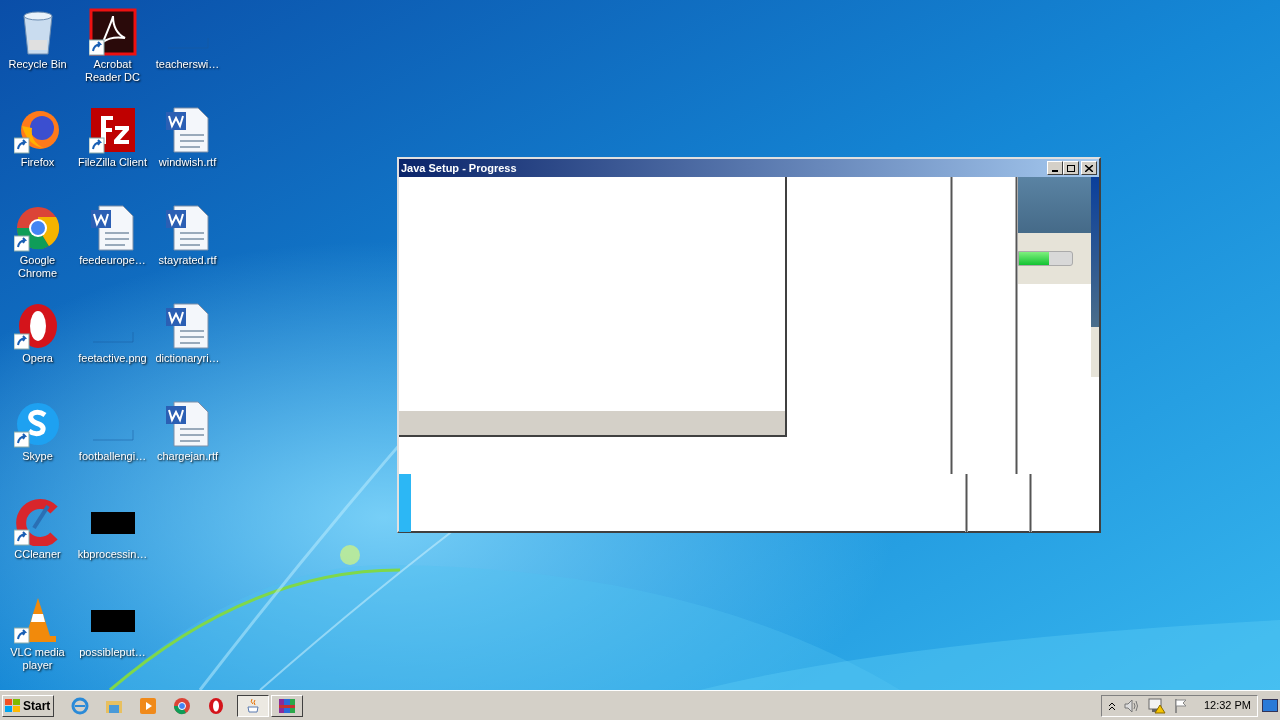  I want to click on icon-label: chargejan.rtf, so click(187, 456).